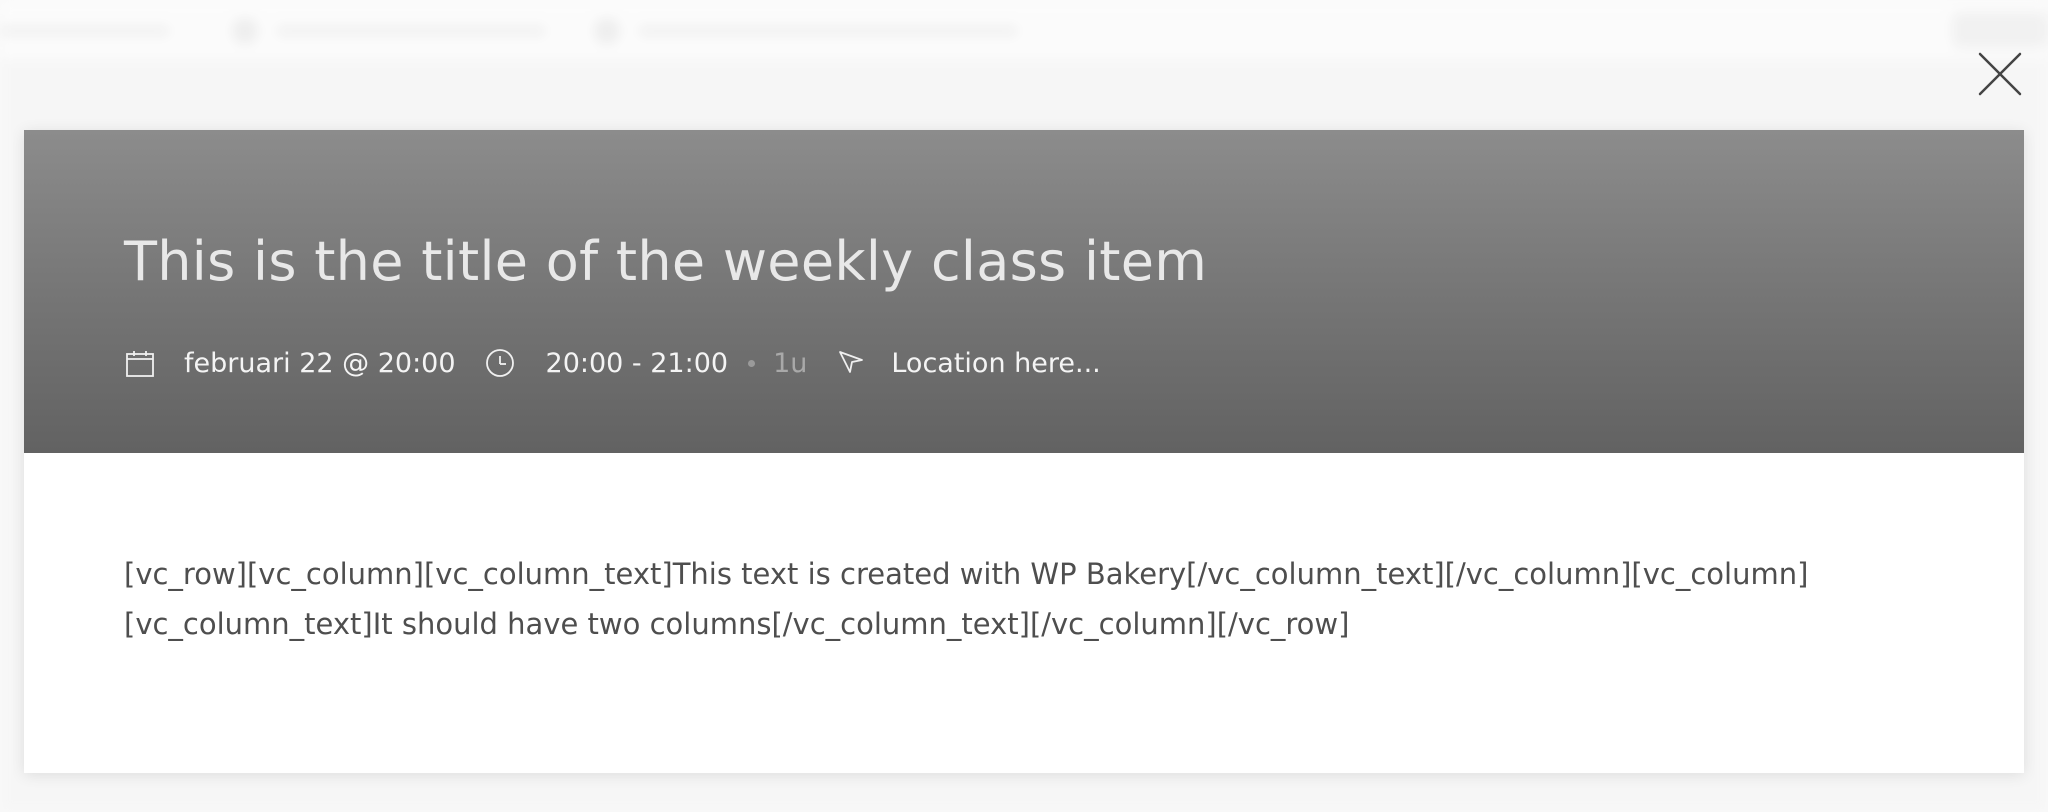 Image resolution: width=2048 pixels, height=812 pixels. I want to click on location-arrow-icon, so click(851, 363).